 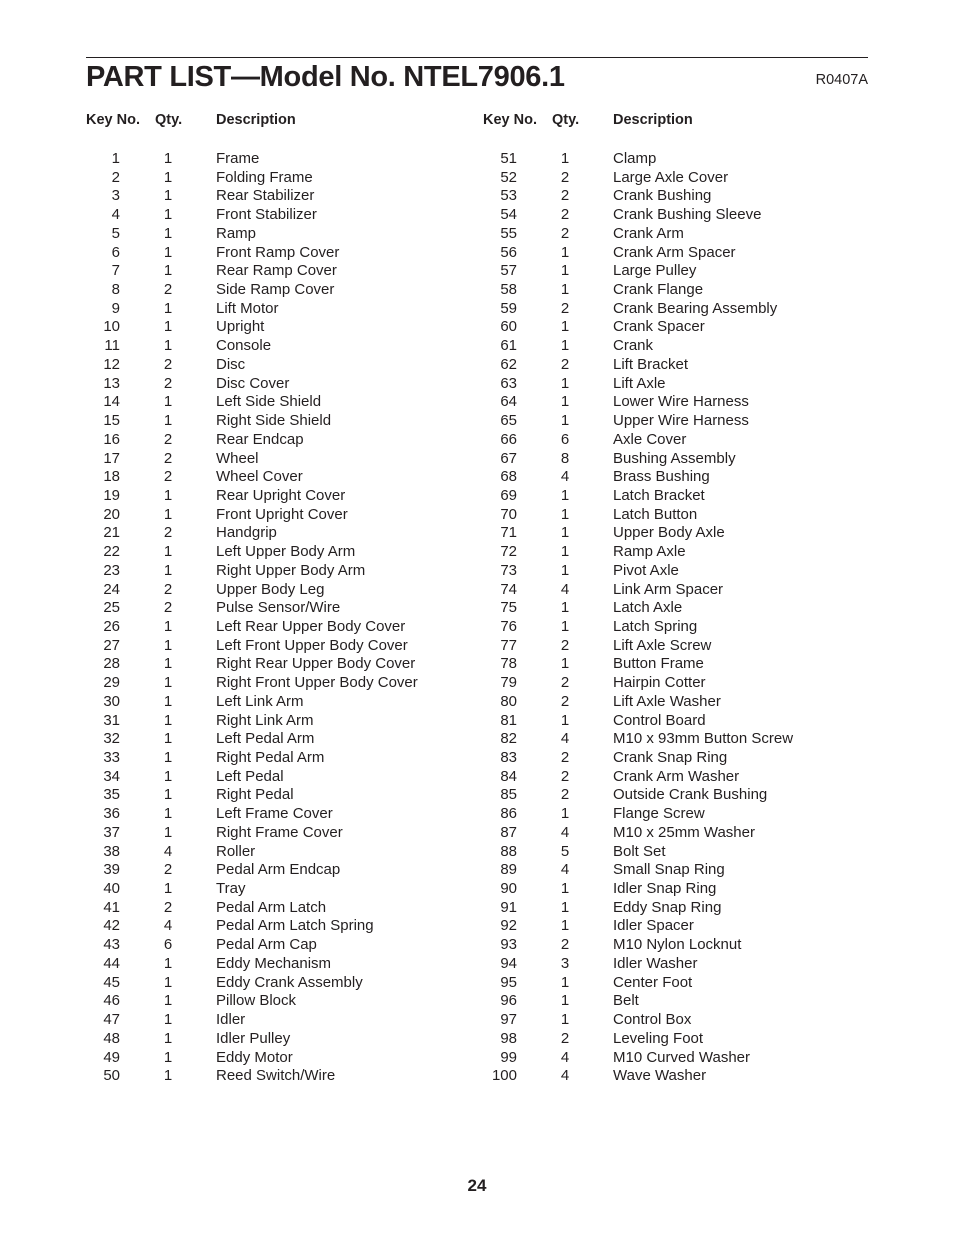 I want to click on part-description: Pedal Arm Cap, so click(x=266, y=945).